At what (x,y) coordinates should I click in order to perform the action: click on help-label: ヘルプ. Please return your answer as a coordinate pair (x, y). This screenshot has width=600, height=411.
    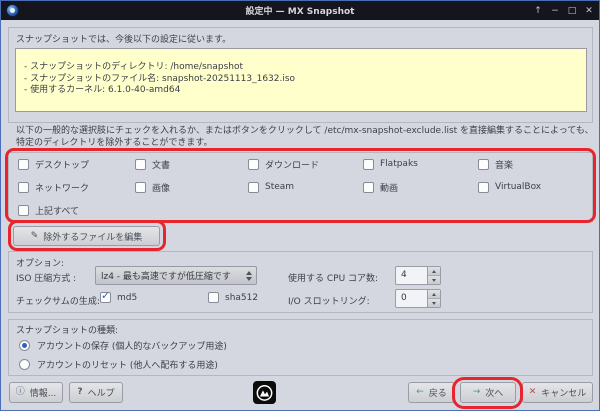
    Looking at the image, I should click on (101, 394).